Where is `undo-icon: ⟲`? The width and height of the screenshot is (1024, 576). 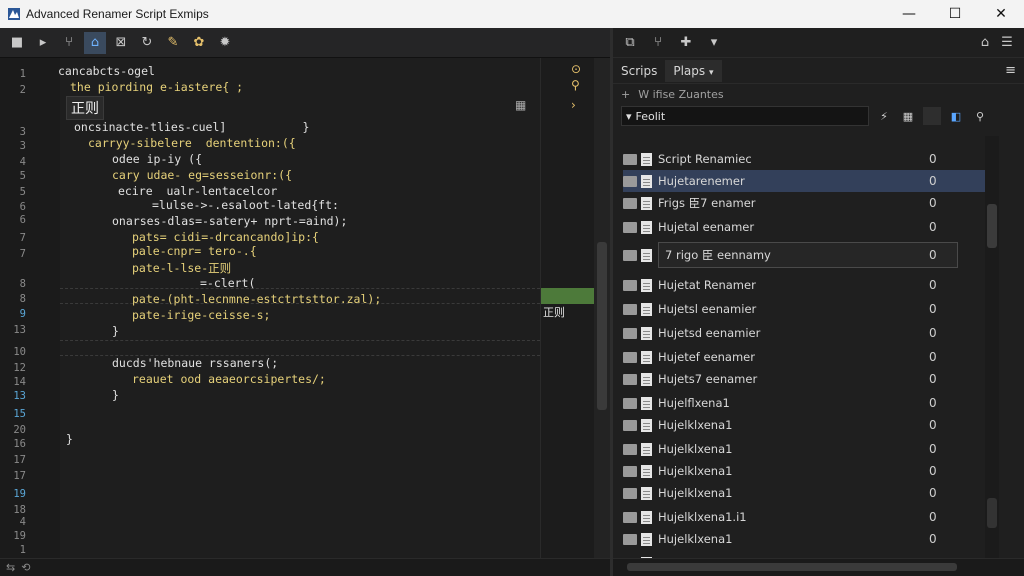 undo-icon: ⟲ is located at coordinates (25, 567).